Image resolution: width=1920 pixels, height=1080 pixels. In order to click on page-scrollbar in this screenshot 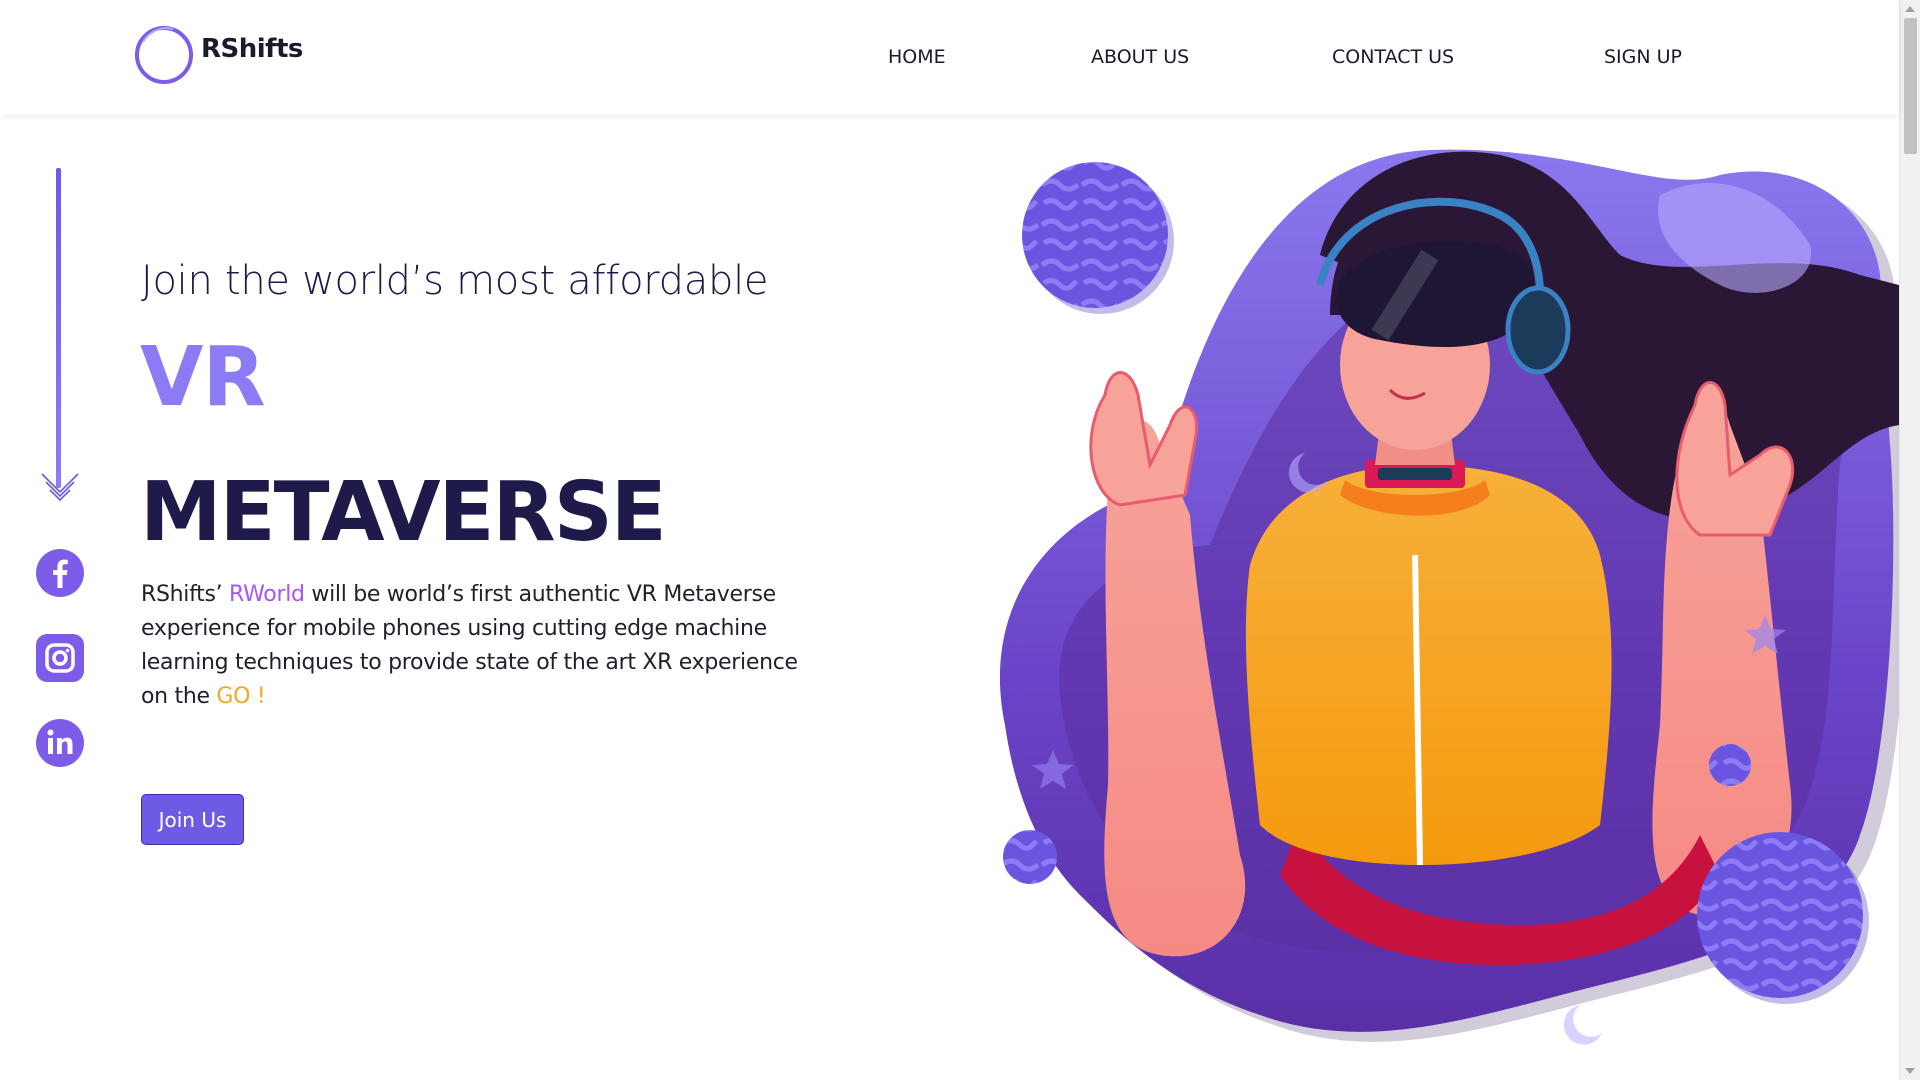, I will do `click(1909, 540)`.